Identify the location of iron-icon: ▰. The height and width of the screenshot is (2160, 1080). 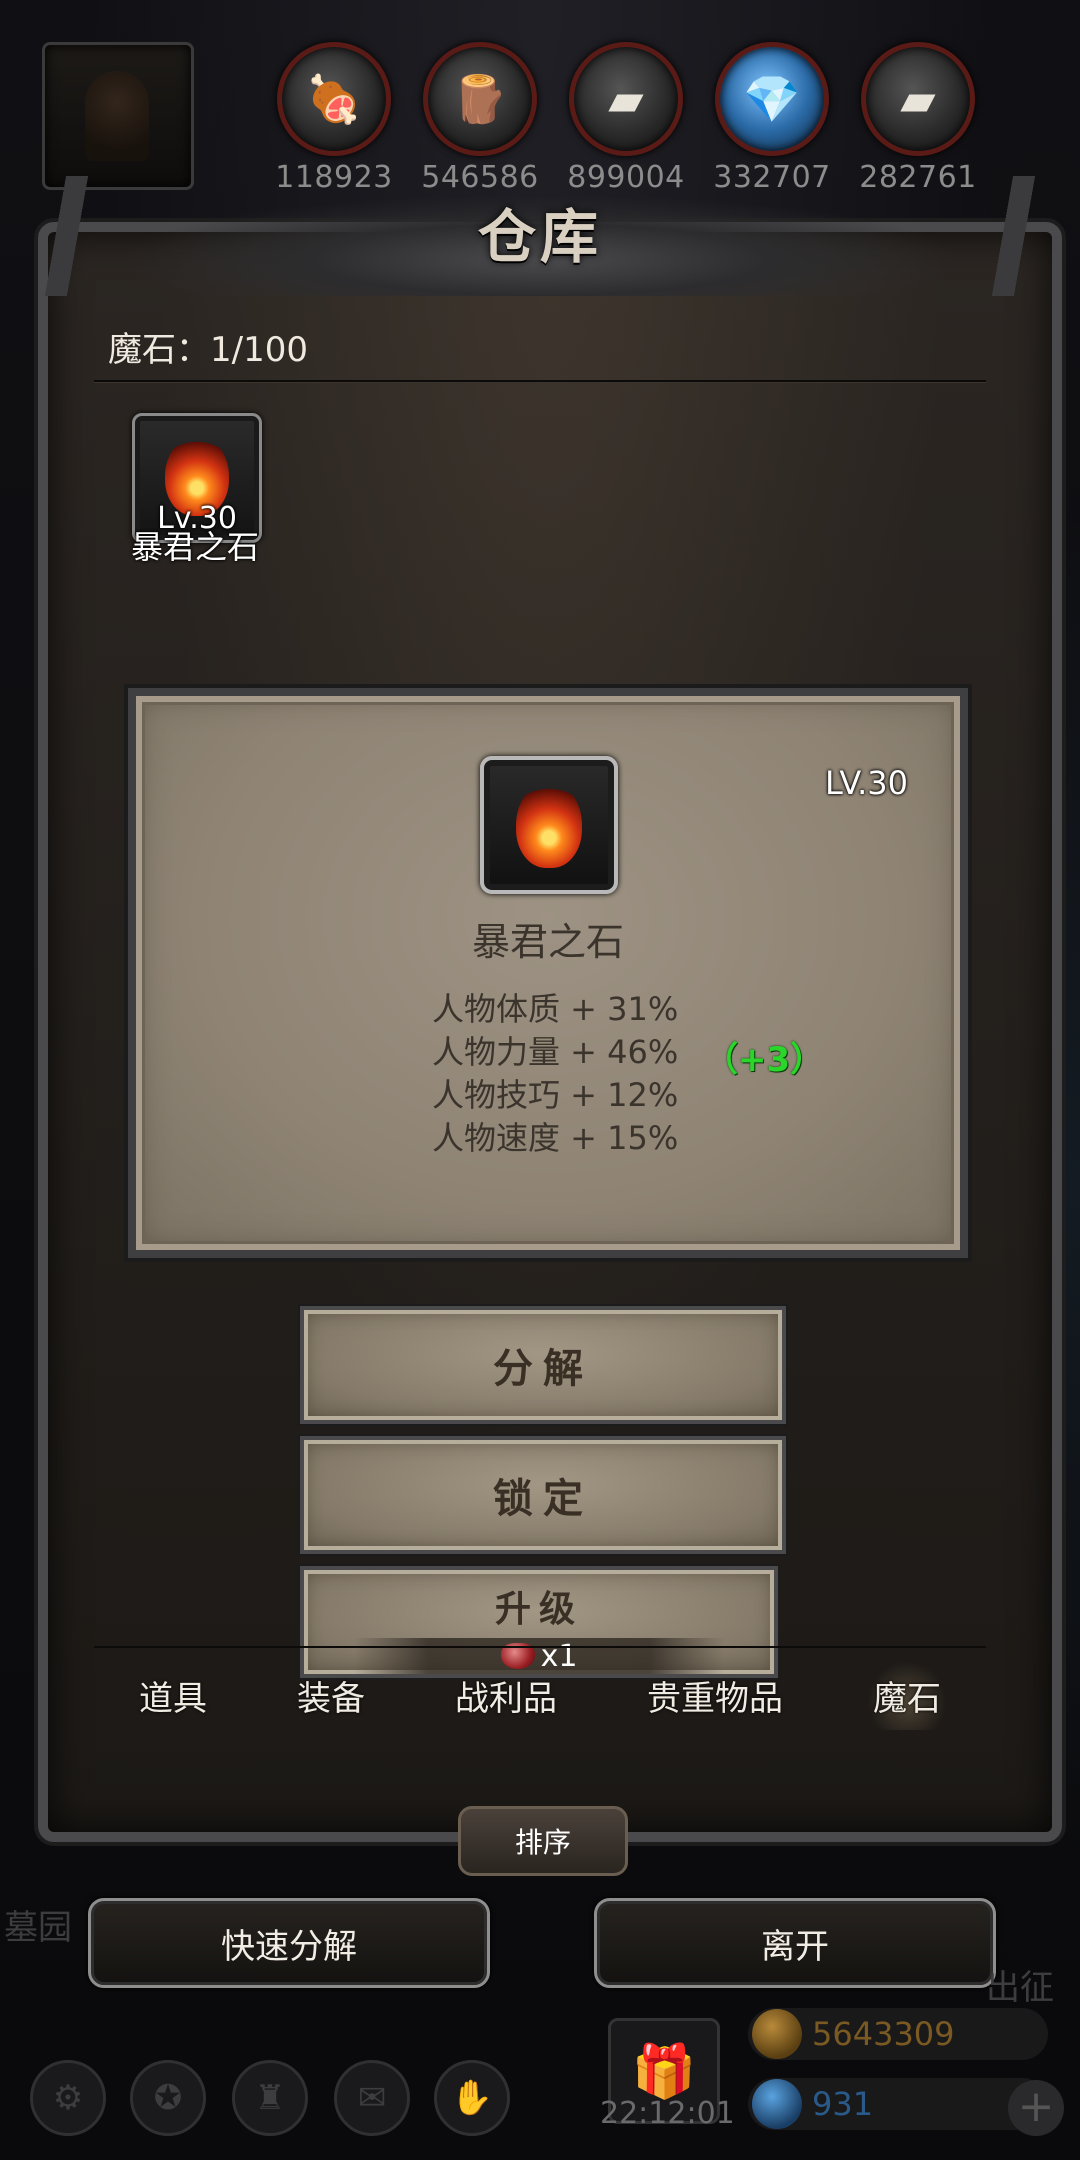
(626, 99).